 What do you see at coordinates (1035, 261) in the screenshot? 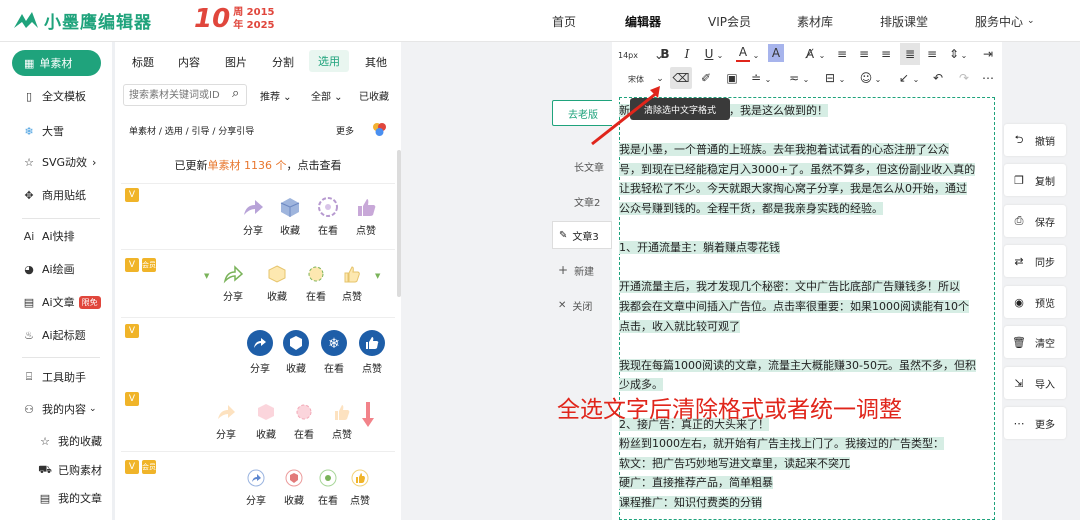
I see `sync-button: ⇄ 同步` at bounding box center [1035, 261].